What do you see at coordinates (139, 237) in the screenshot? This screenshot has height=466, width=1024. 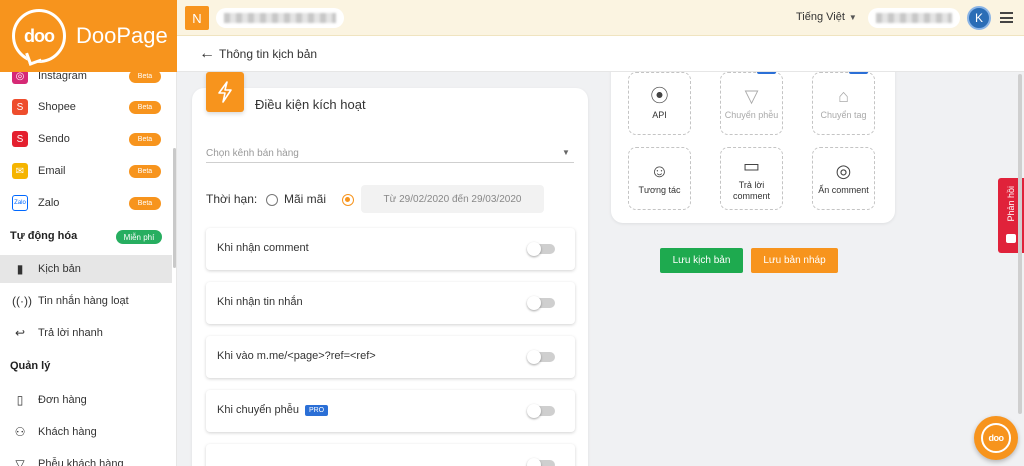 I see `free-badge: Miễn phí` at bounding box center [139, 237].